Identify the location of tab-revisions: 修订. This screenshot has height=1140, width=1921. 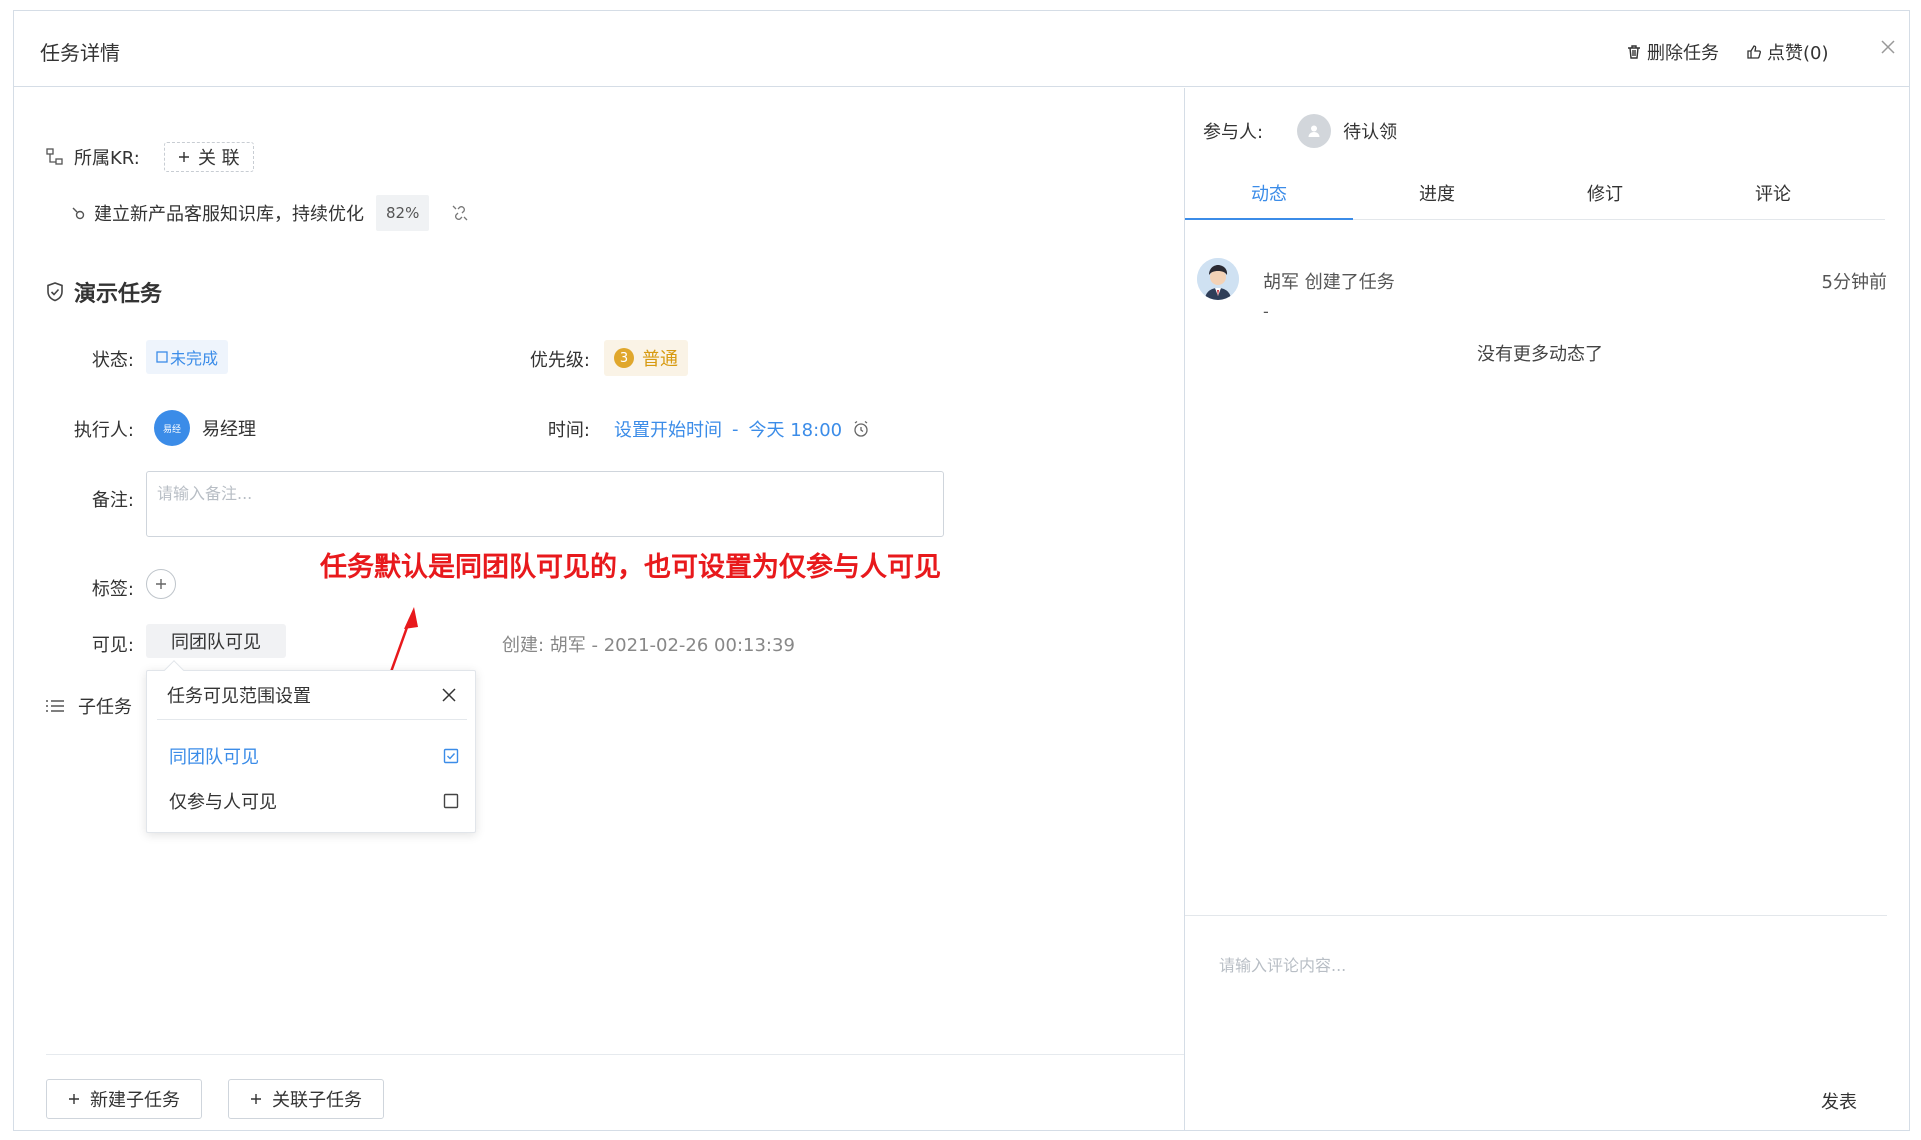
(1605, 196).